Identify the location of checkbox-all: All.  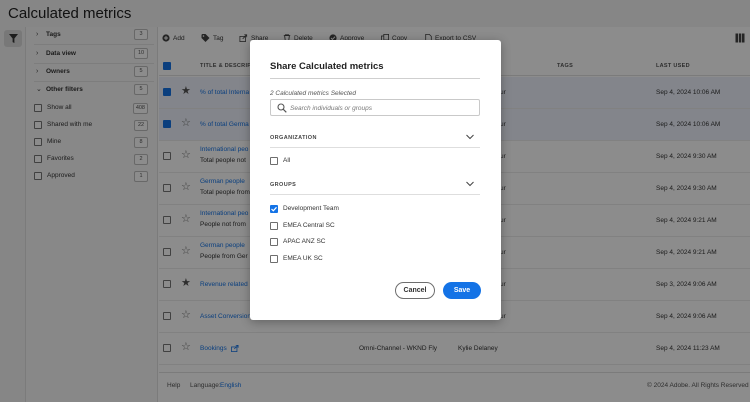
(360, 162).